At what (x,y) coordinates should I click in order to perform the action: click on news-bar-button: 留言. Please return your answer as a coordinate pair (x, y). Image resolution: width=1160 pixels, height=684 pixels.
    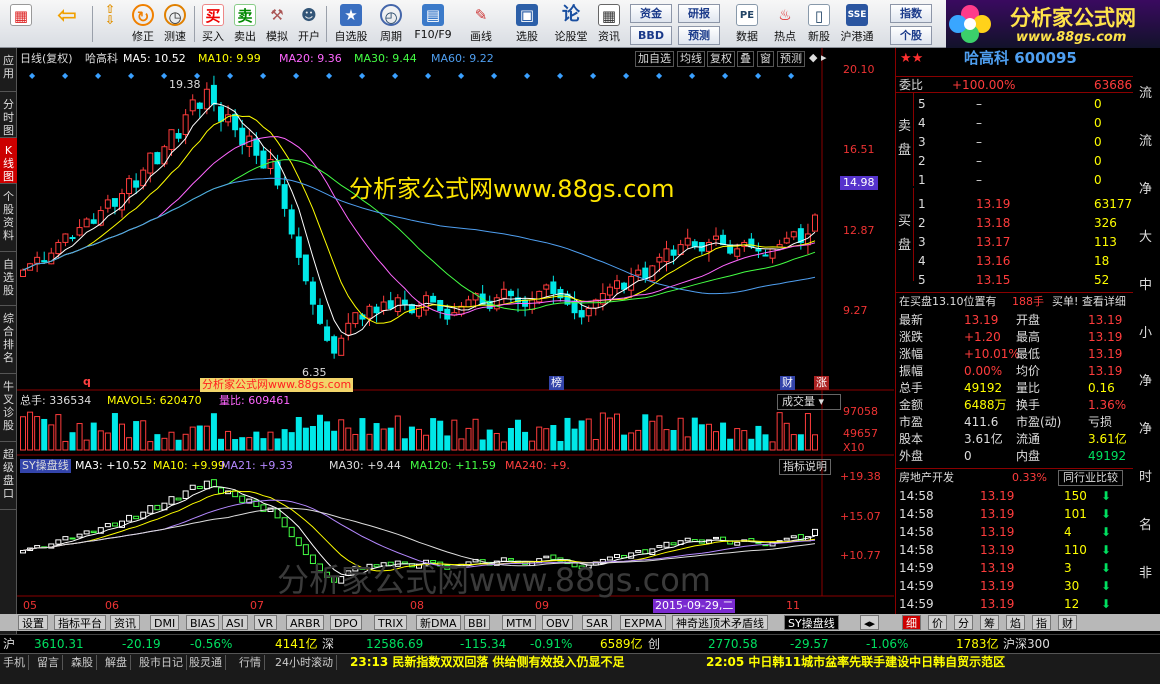
    Looking at the image, I should click on (48, 662).